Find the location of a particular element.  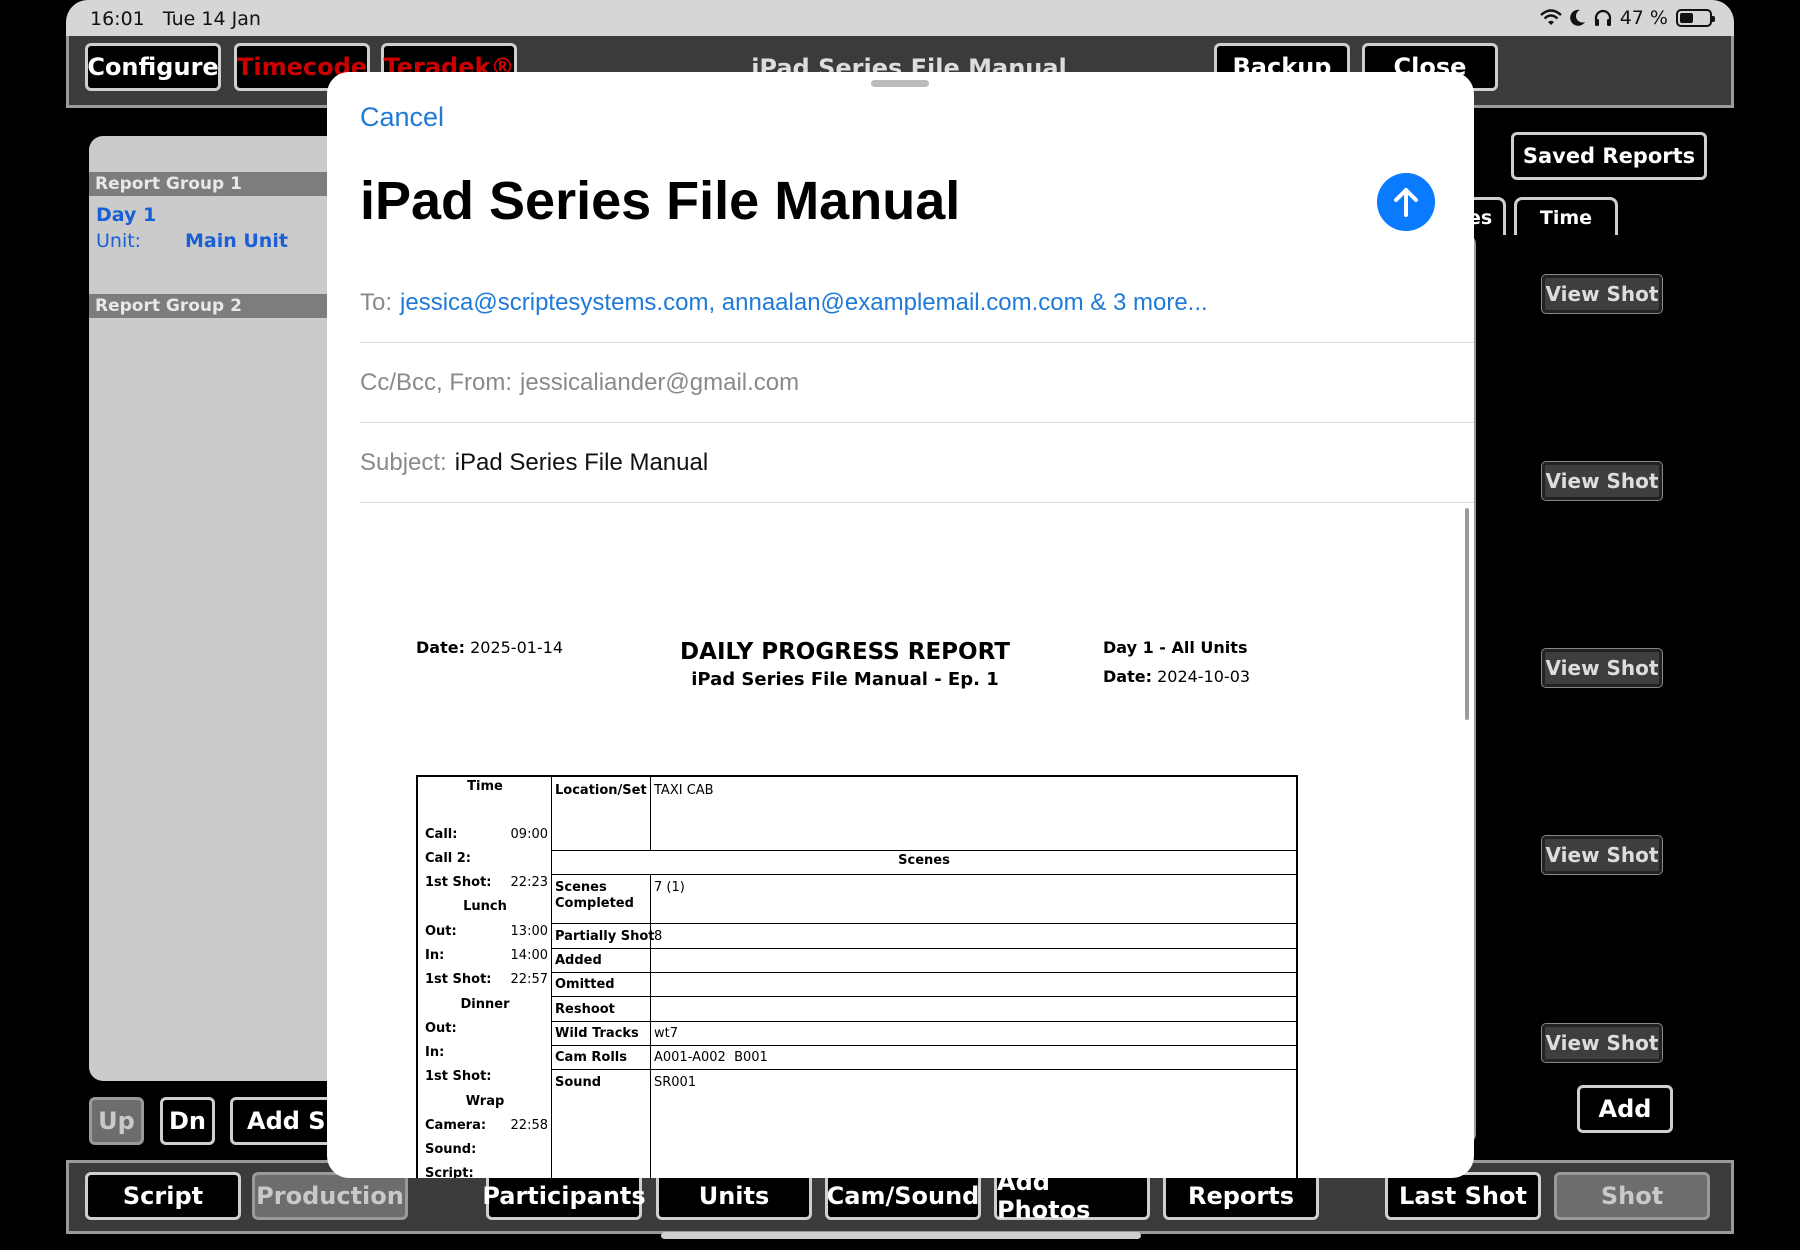

reshoot-label: Reshoot is located at coordinates (585, 1009).